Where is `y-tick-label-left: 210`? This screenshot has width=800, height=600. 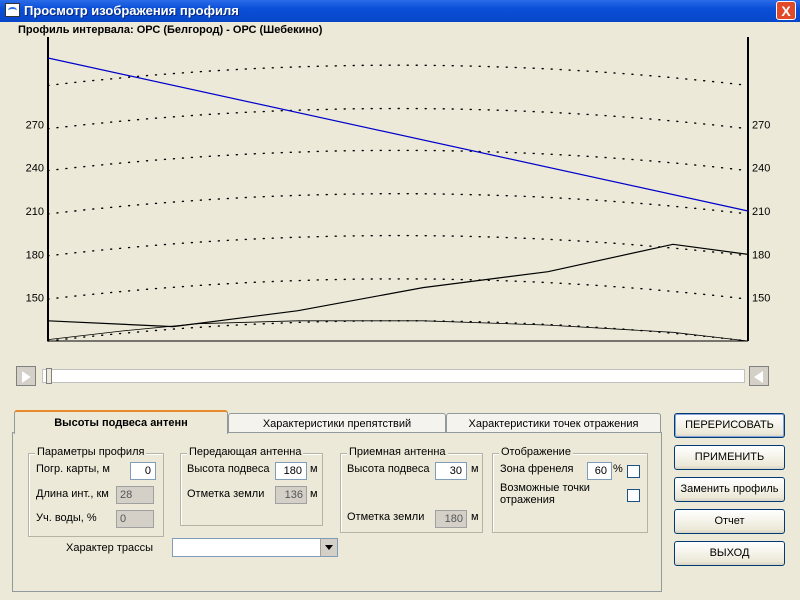 y-tick-label-left: 210 is located at coordinates (35, 212).